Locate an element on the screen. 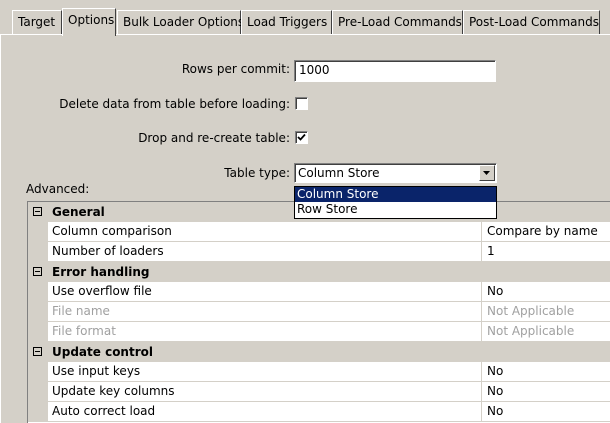  dropdown-button is located at coordinates (487, 173).